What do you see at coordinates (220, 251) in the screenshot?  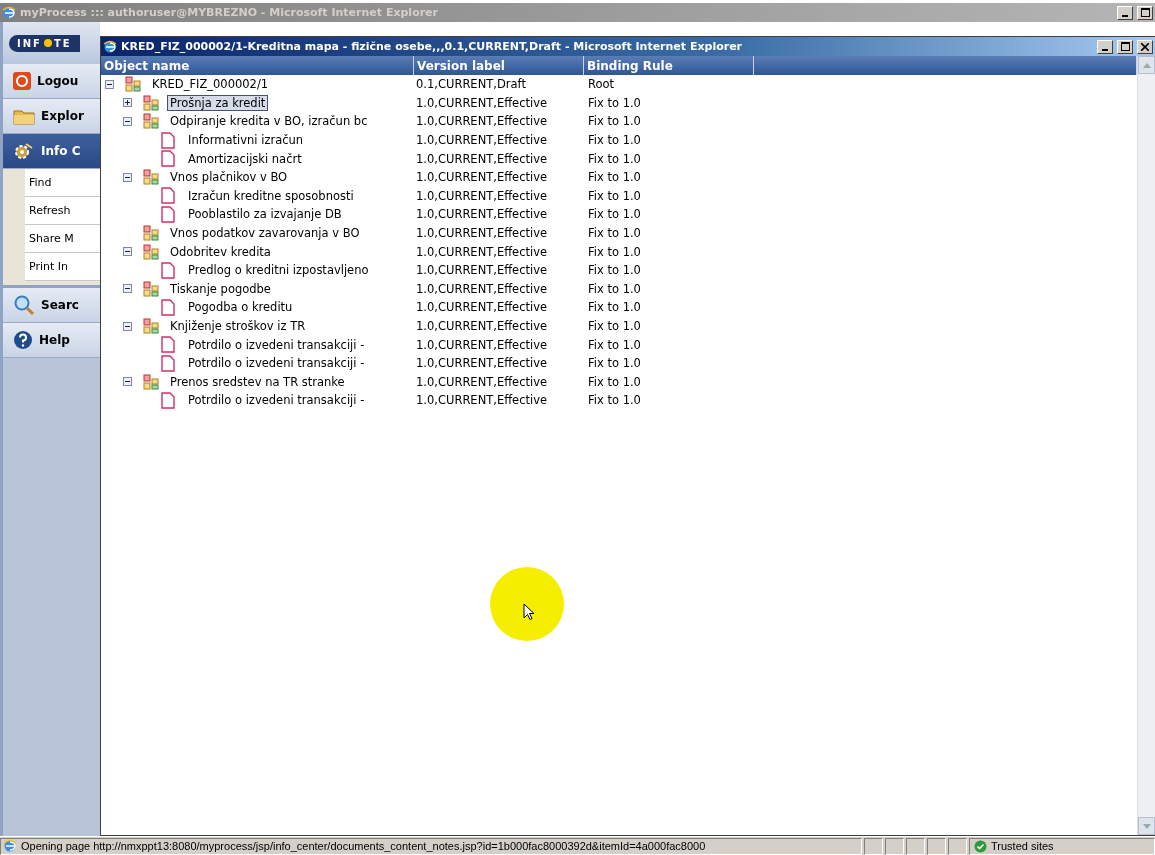 I see `tree-item: Odobritev kredita` at bounding box center [220, 251].